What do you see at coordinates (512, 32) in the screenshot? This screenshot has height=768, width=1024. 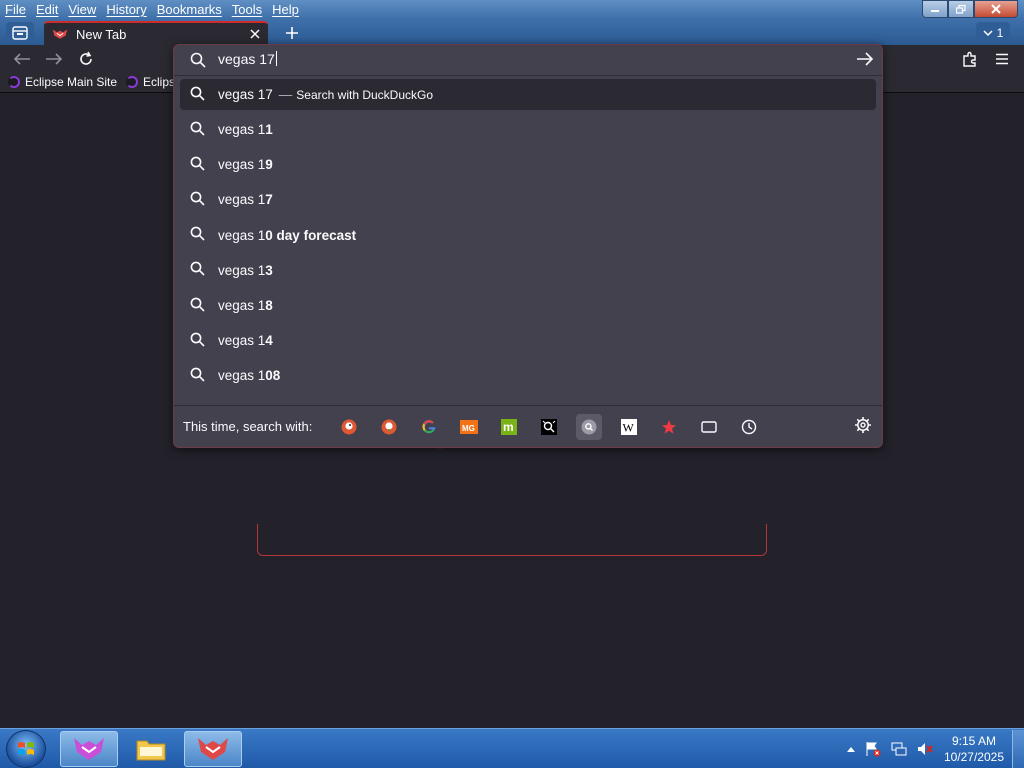 I see `tab-strip: New Tab 1` at bounding box center [512, 32].